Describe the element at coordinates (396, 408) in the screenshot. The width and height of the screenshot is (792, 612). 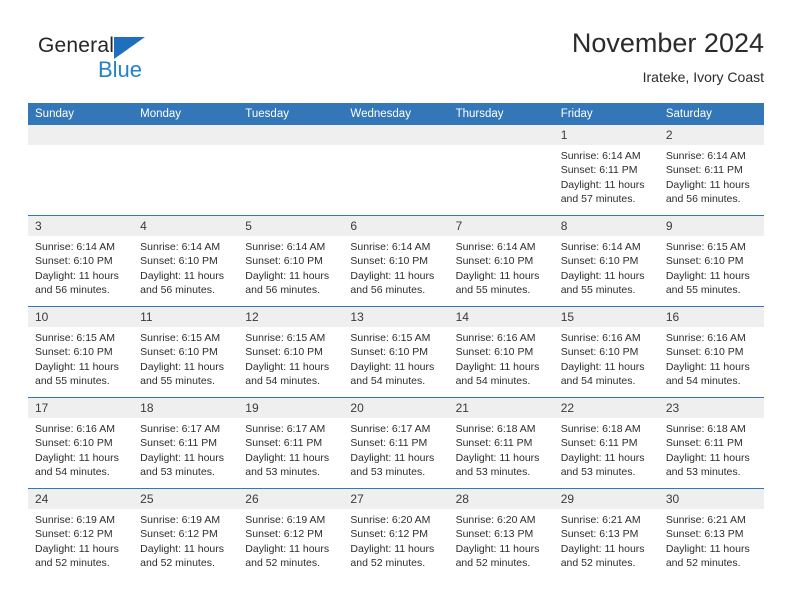
I see `day-number: 20` at that location.